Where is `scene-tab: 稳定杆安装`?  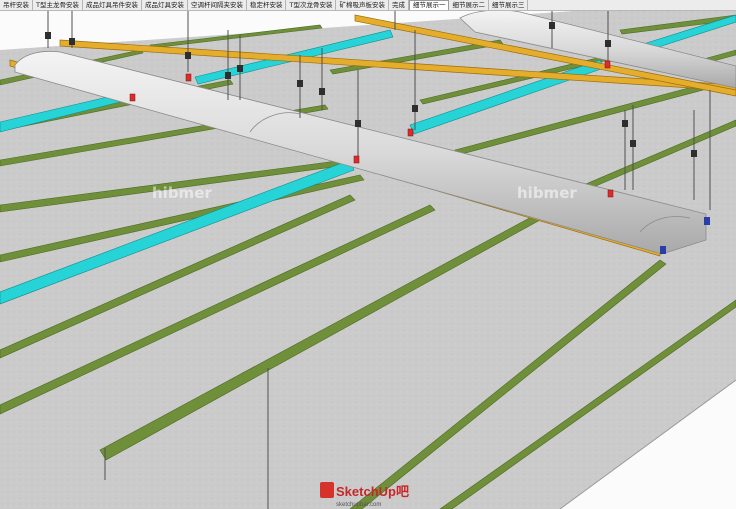
scene-tab: 稳定杆安装 is located at coordinates (267, 5).